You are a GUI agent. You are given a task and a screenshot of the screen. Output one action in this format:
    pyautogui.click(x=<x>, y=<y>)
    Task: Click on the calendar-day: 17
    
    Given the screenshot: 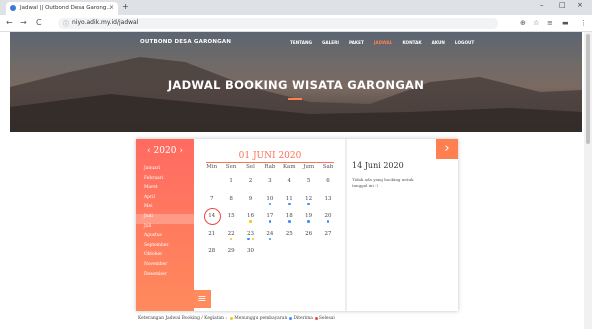 What is the action you would take?
    pyautogui.click(x=269, y=218)
    